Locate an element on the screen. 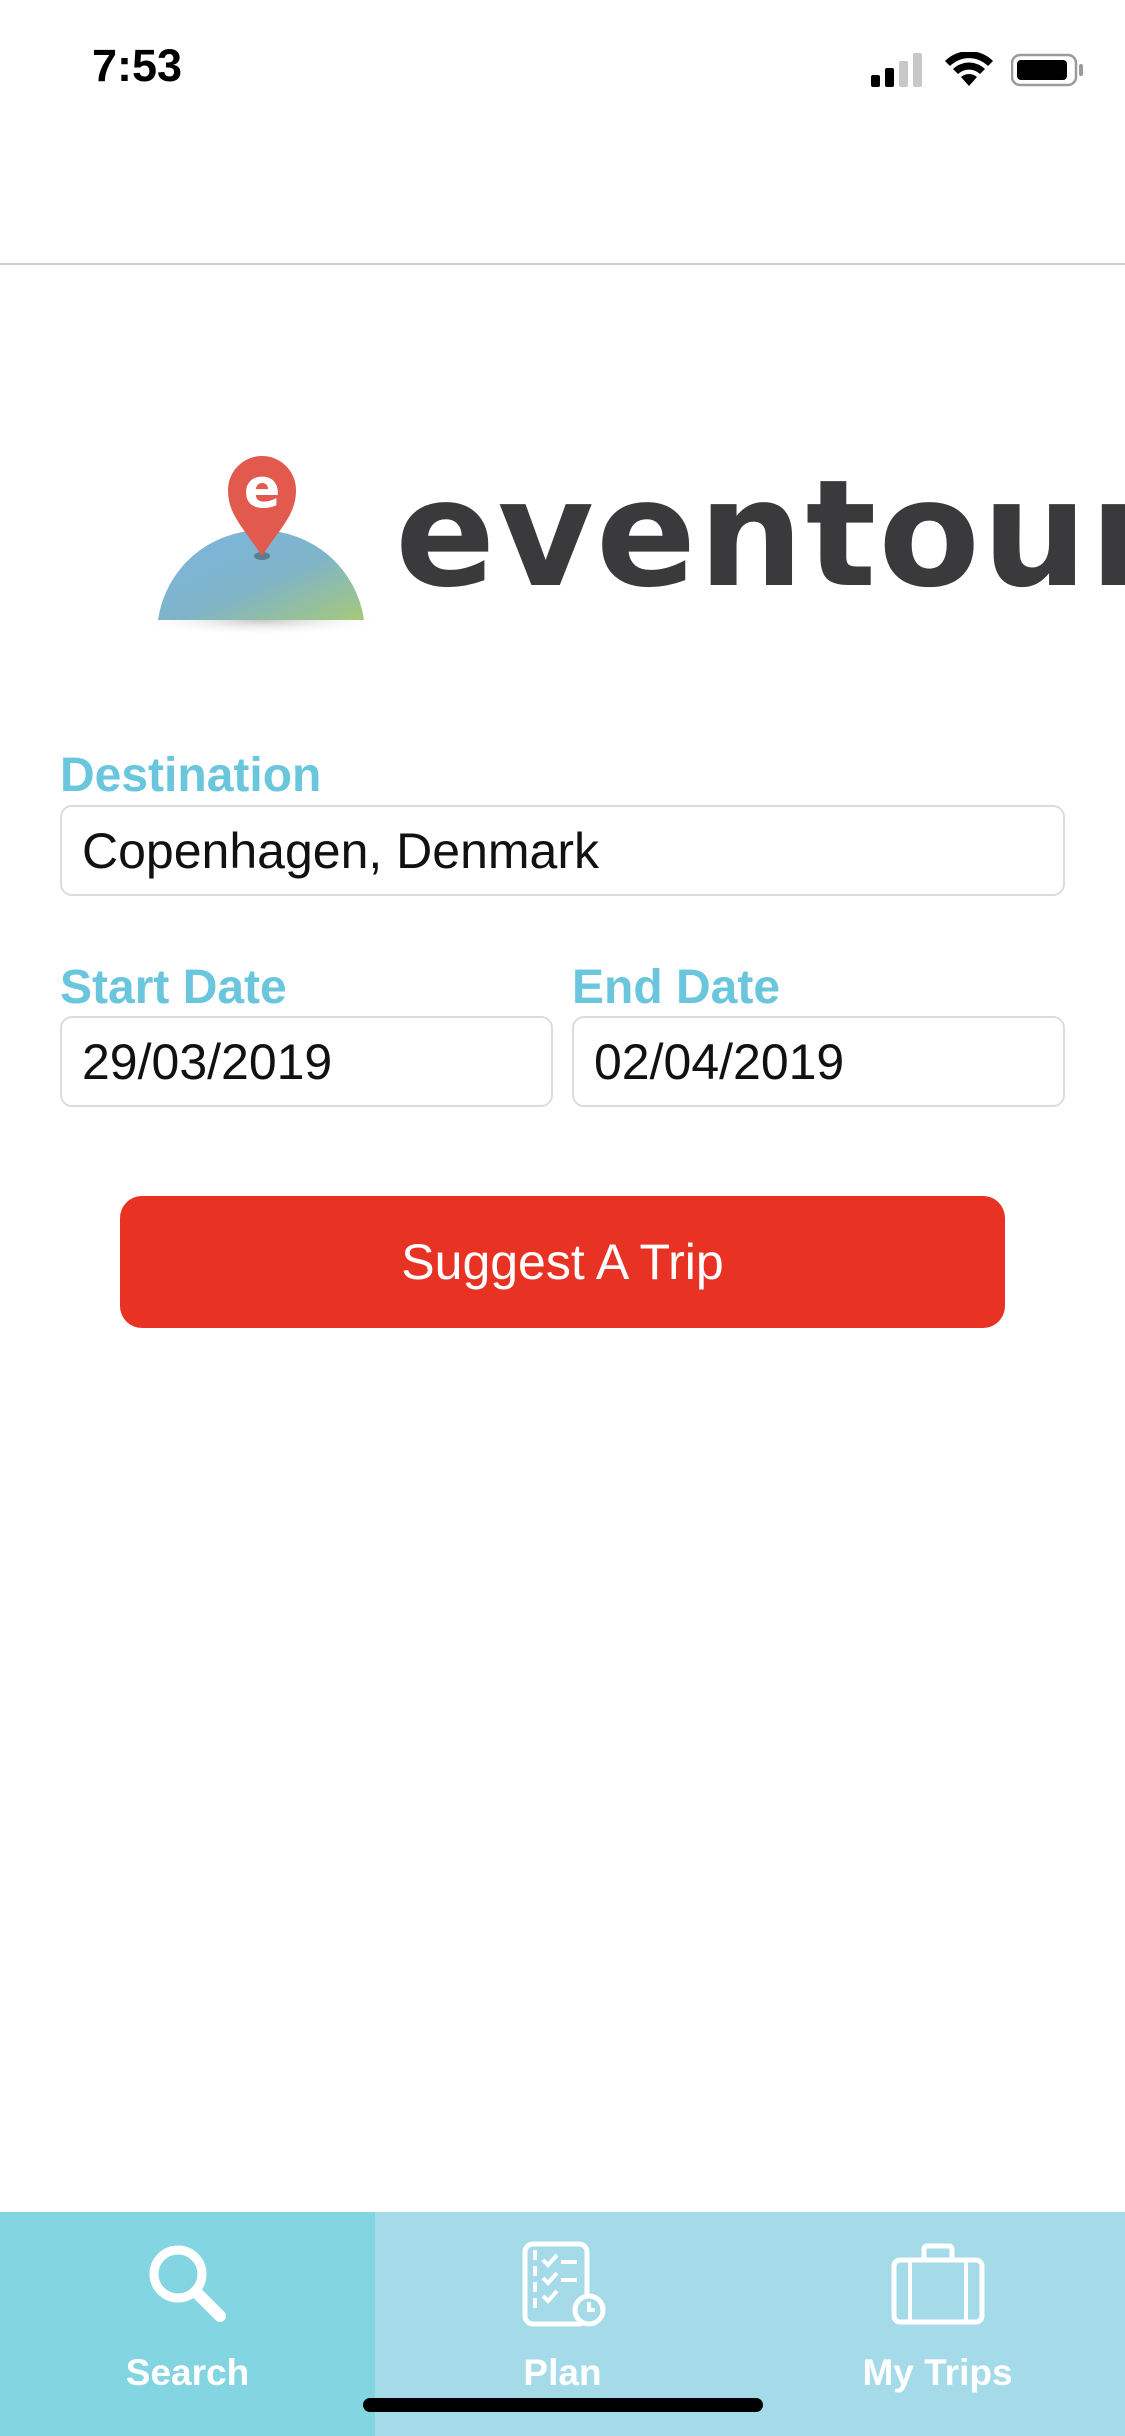 The image size is (1125, 2436). suitcase-icon is located at coordinates (937, 2284).